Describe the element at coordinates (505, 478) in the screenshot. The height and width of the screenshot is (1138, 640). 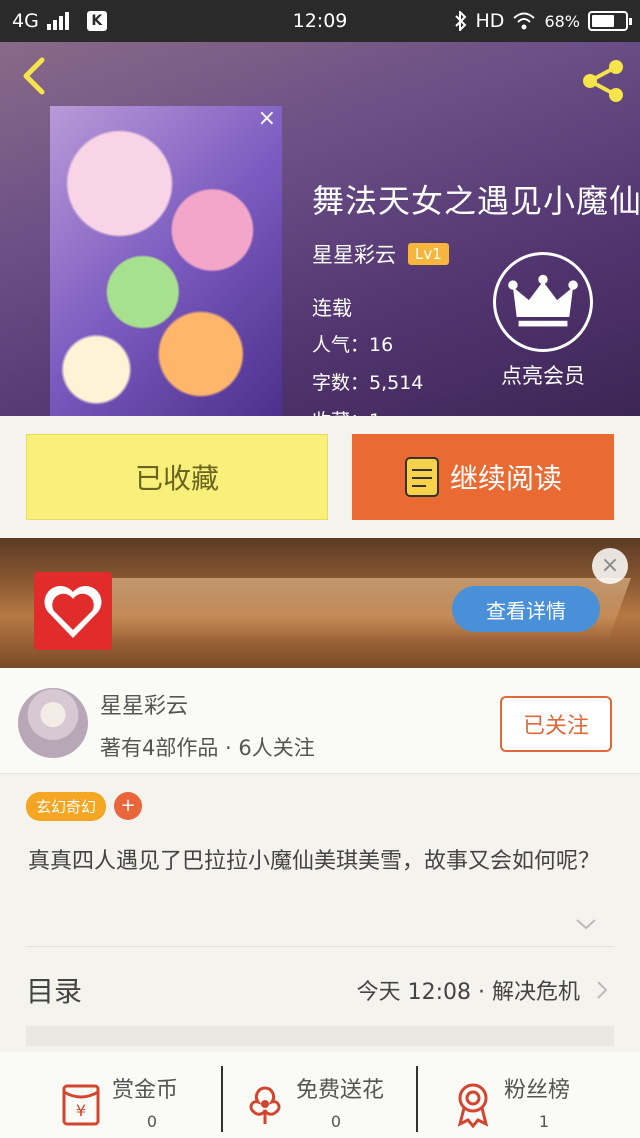
I see `continue-reading-label: 继续阅读` at that location.